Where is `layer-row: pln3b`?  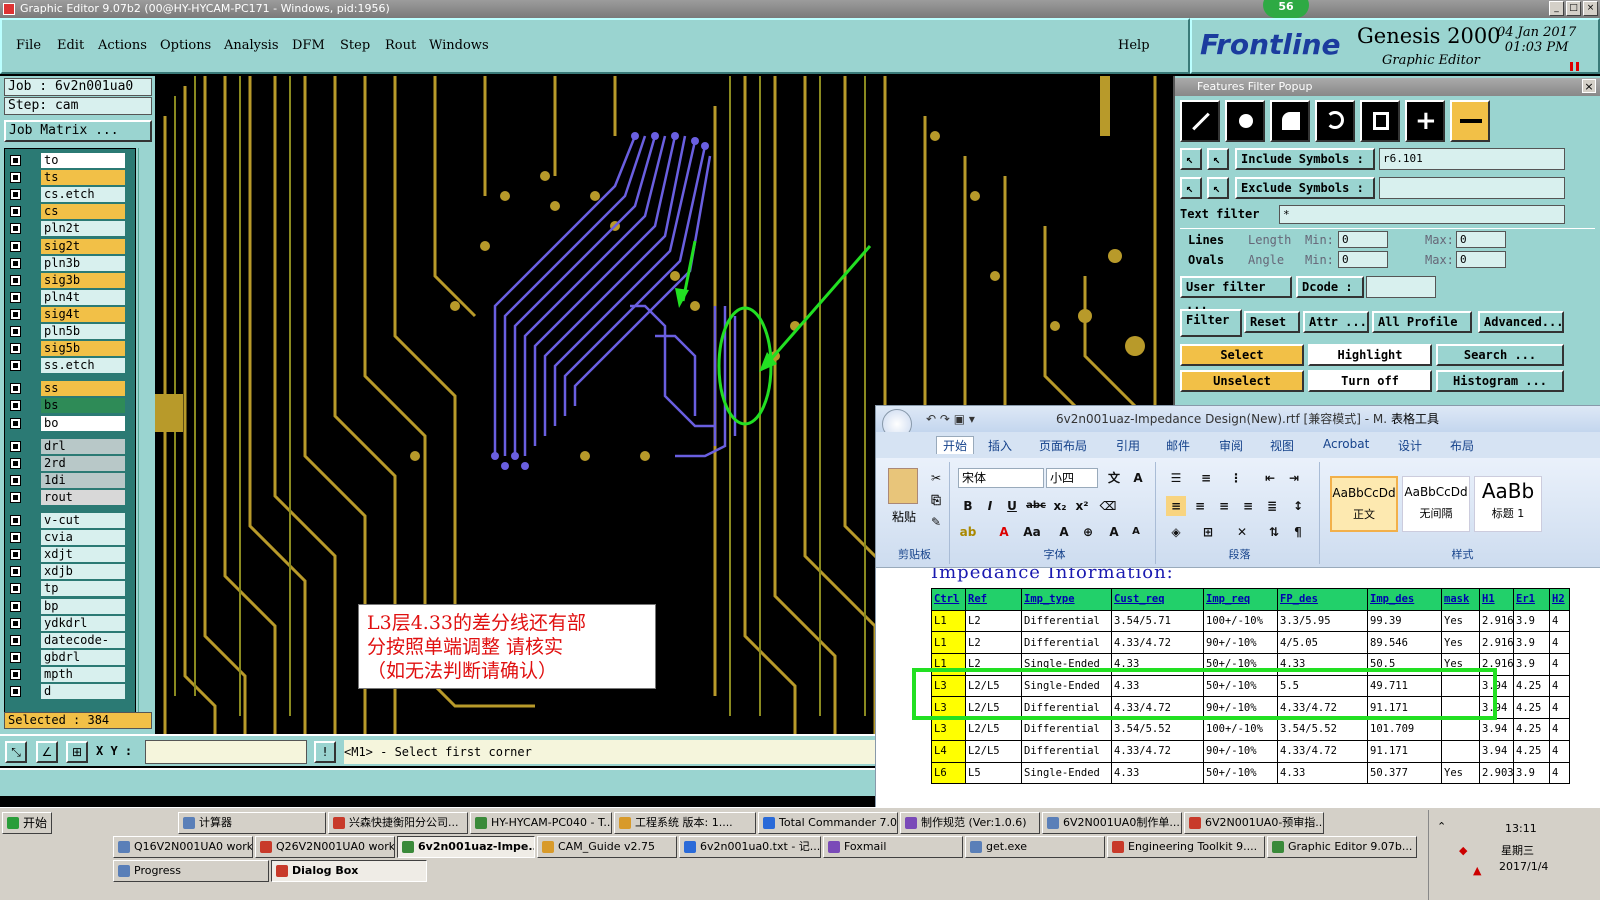
layer-row: pln3b is located at coordinates (71, 263).